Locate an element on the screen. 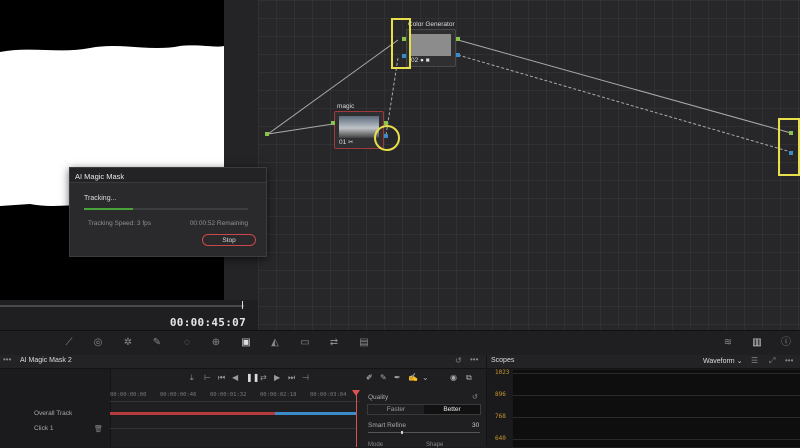  scopes-toggle-icon: ▥ is located at coordinates (757, 343).